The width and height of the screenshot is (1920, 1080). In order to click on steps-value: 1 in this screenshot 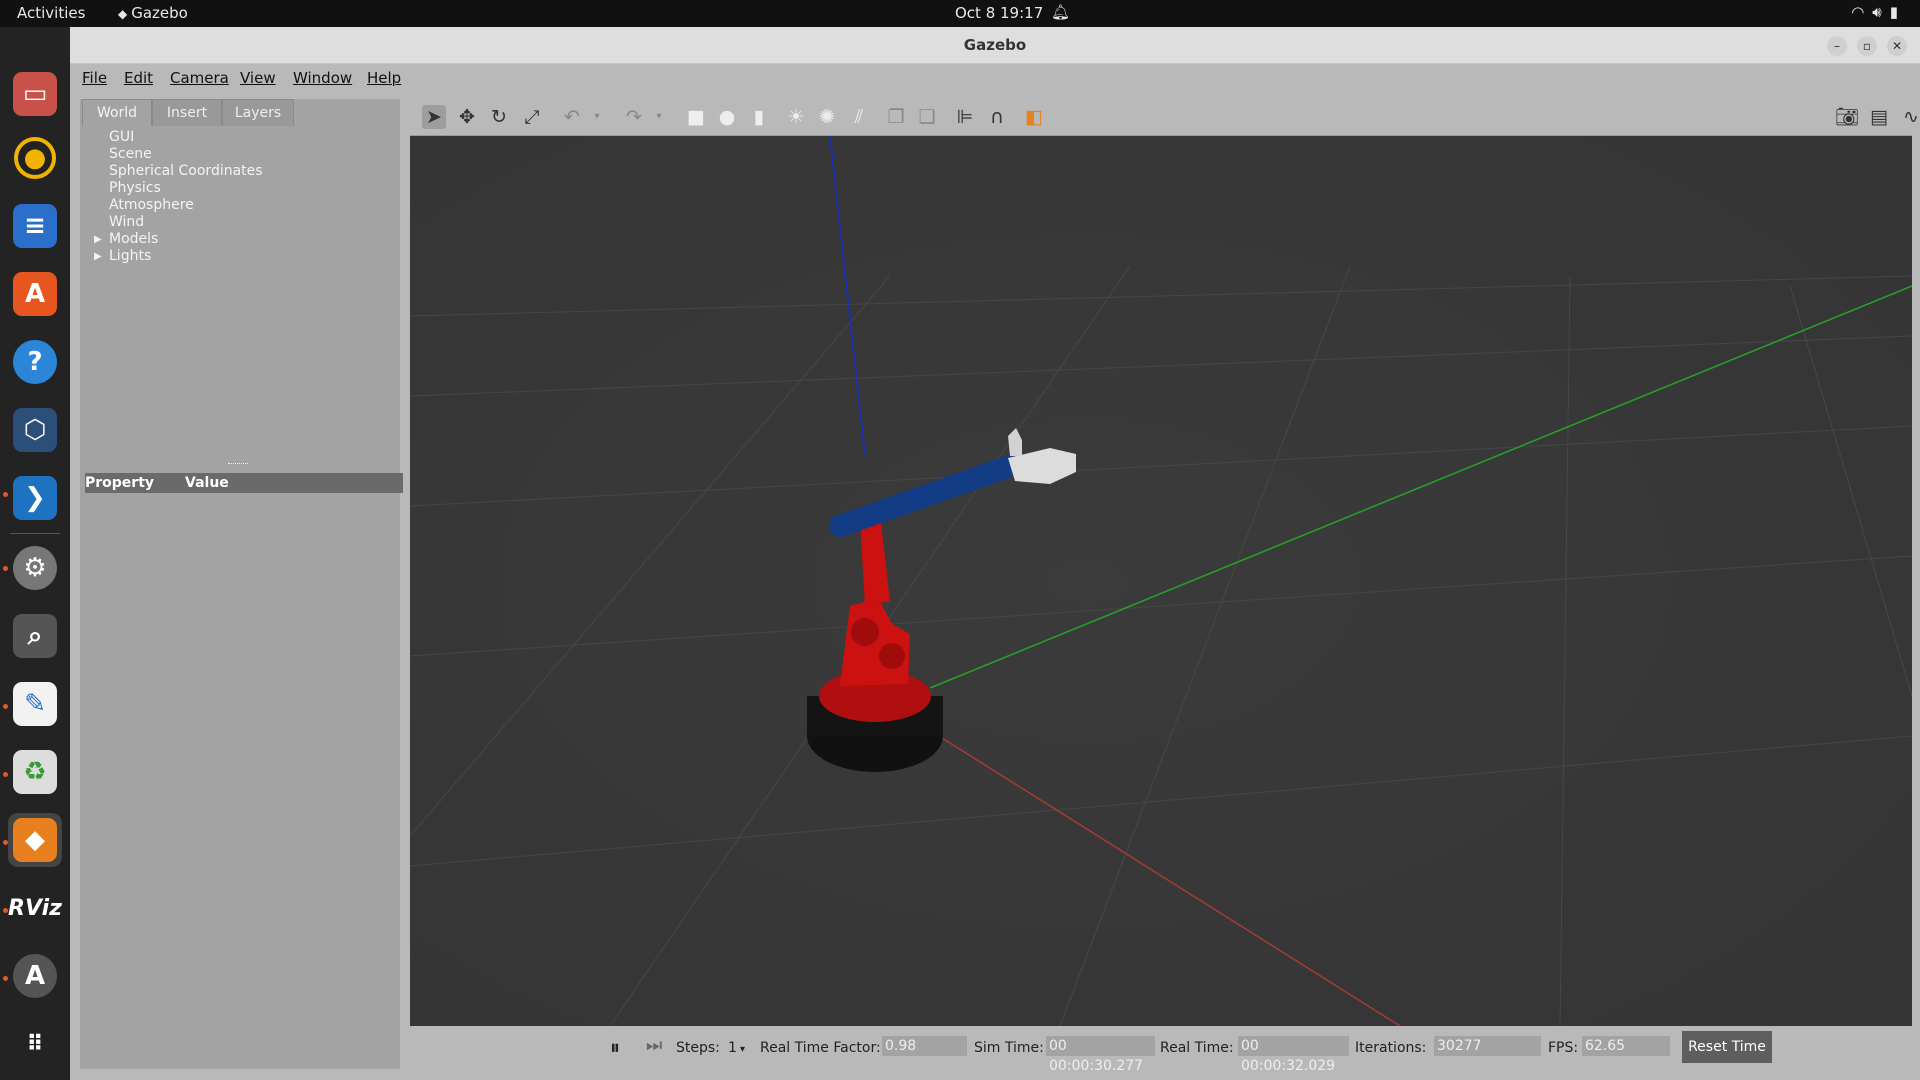, I will do `click(732, 1048)`.